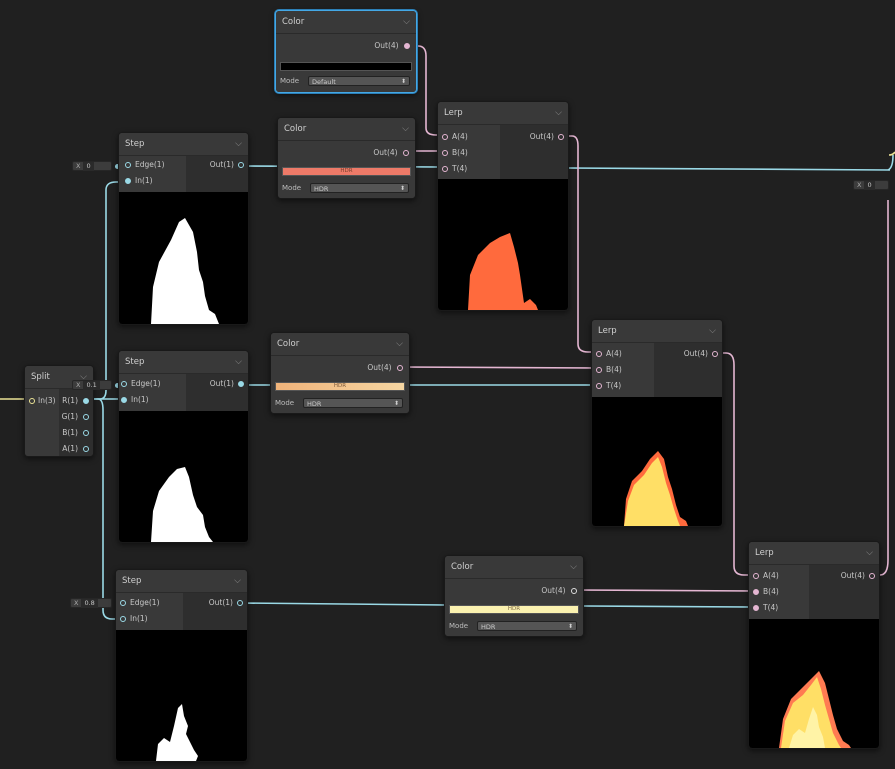 The height and width of the screenshot is (769, 895). Describe the element at coordinates (503, 206) in the screenshot. I see `lerp-node-1: Lerp ⌵ A(4) B(4) T(4) Out(4)` at that location.